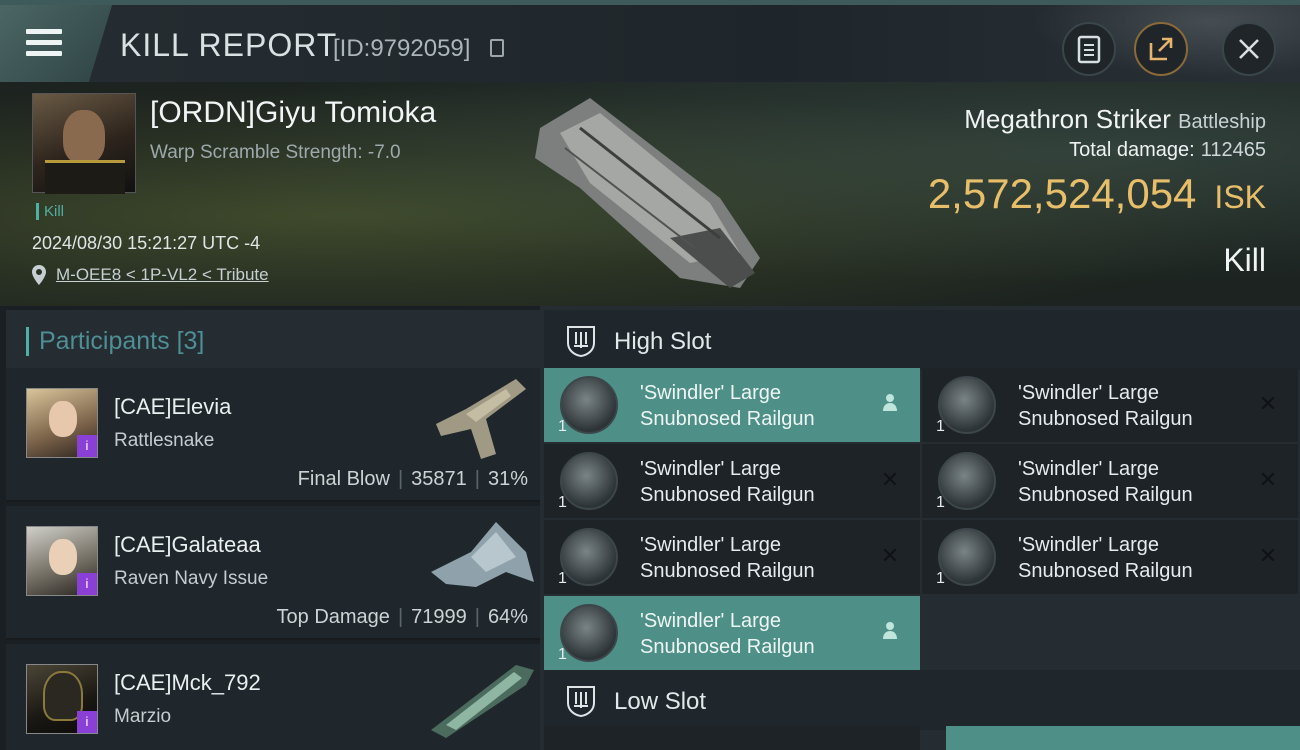  I want to click on isk-unit: ISK, so click(1240, 197).